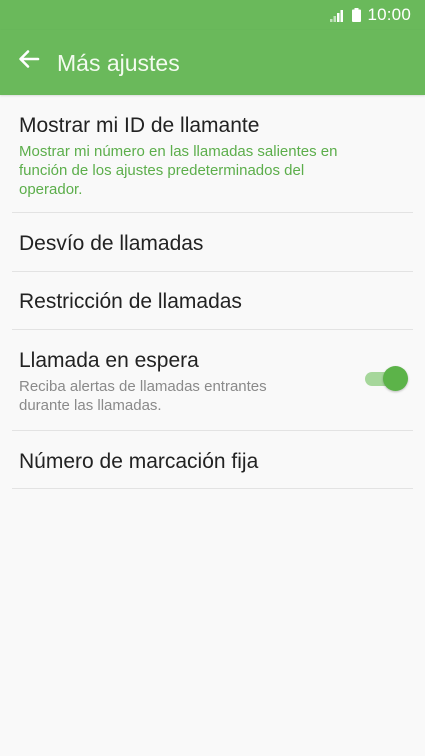 The image size is (425, 756). Describe the element at coordinates (118, 63) in the screenshot. I see `page-title: Más ajustes` at that location.